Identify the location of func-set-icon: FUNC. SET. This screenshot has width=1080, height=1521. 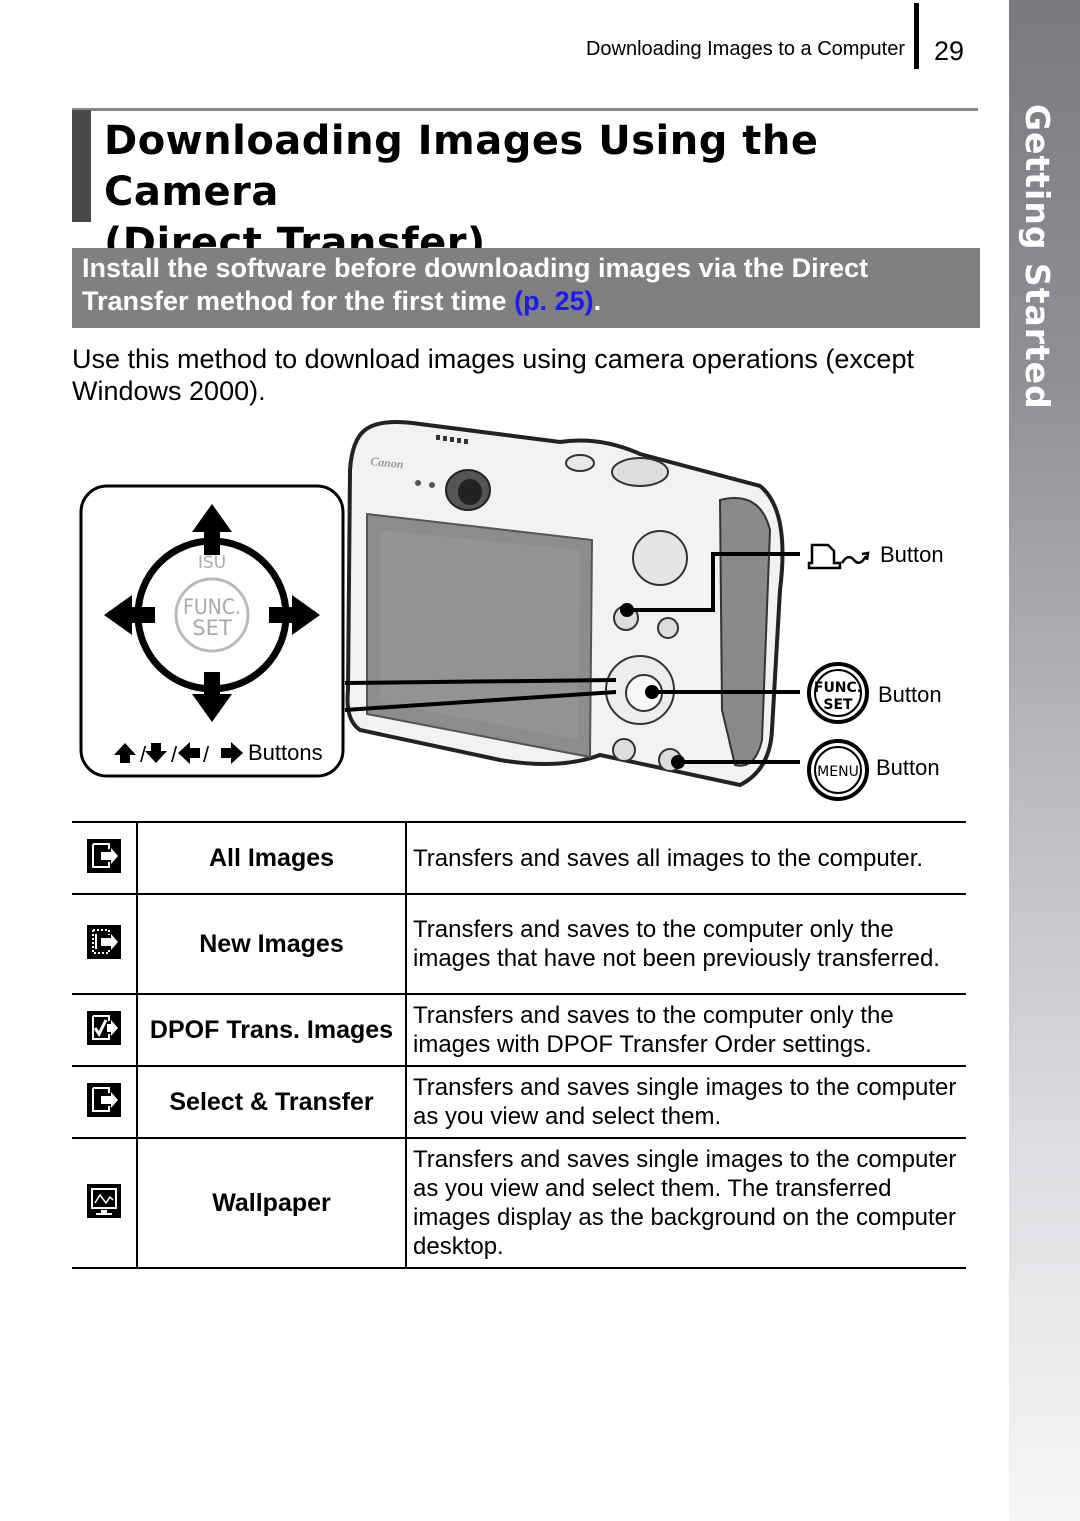
(838, 693).